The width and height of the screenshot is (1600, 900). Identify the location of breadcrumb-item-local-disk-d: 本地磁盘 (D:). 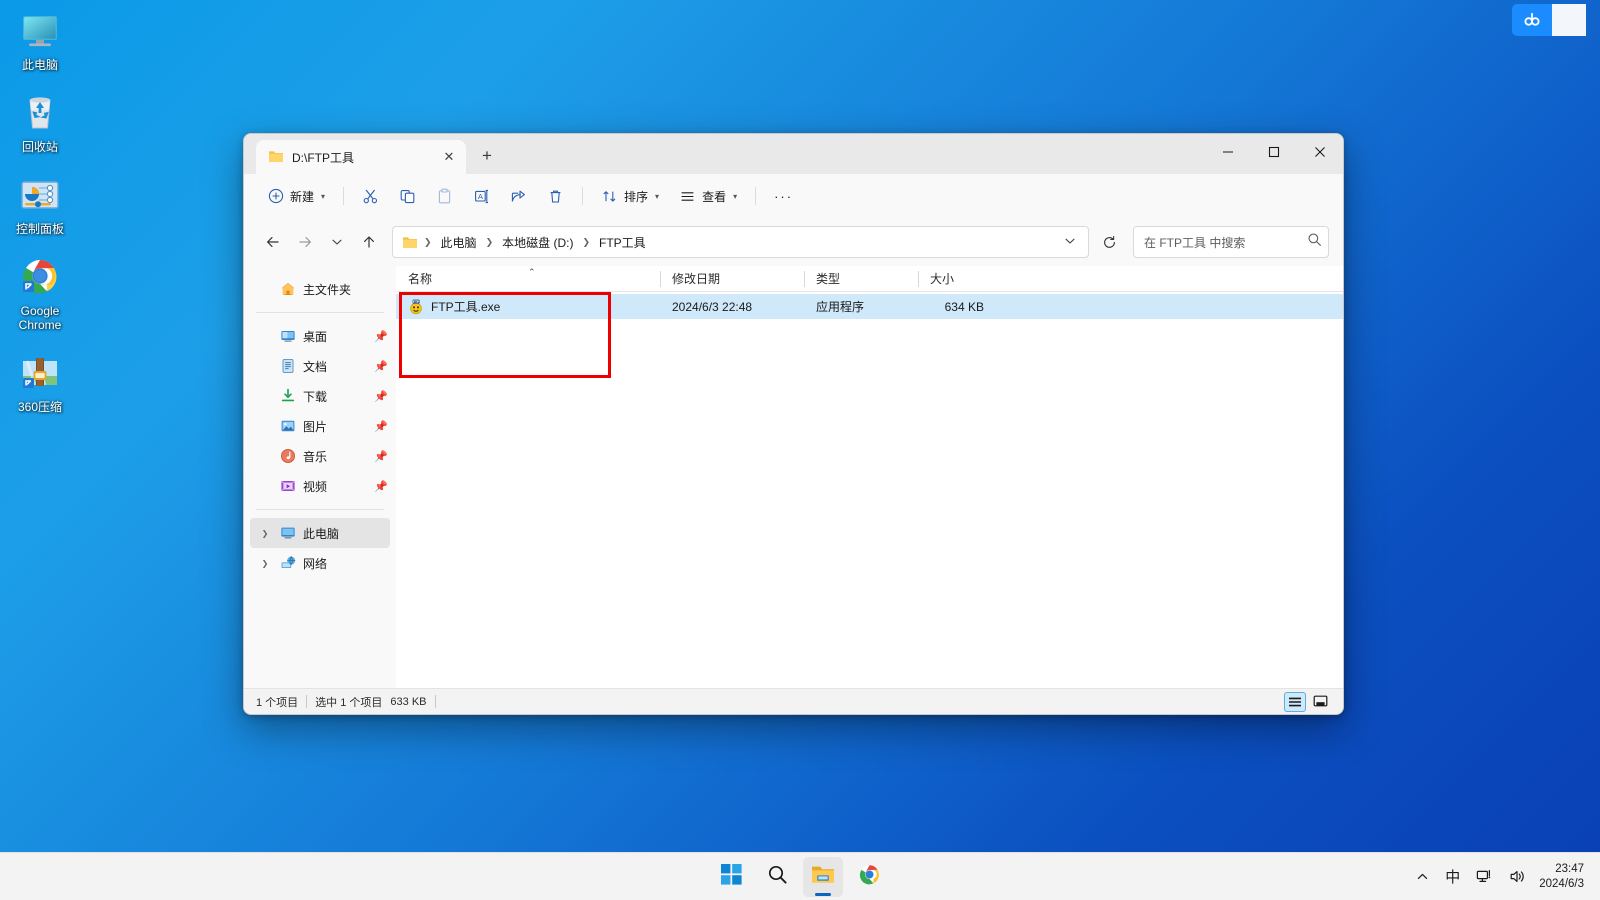
(537, 242).